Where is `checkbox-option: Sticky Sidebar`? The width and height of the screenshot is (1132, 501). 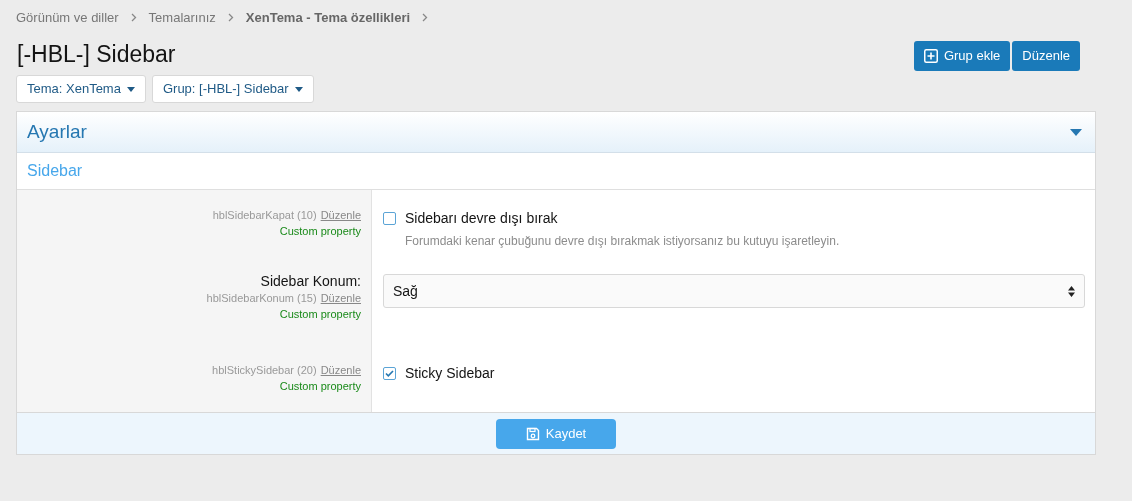
checkbox-option: Sticky Sidebar is located at coordinates (734, 373).